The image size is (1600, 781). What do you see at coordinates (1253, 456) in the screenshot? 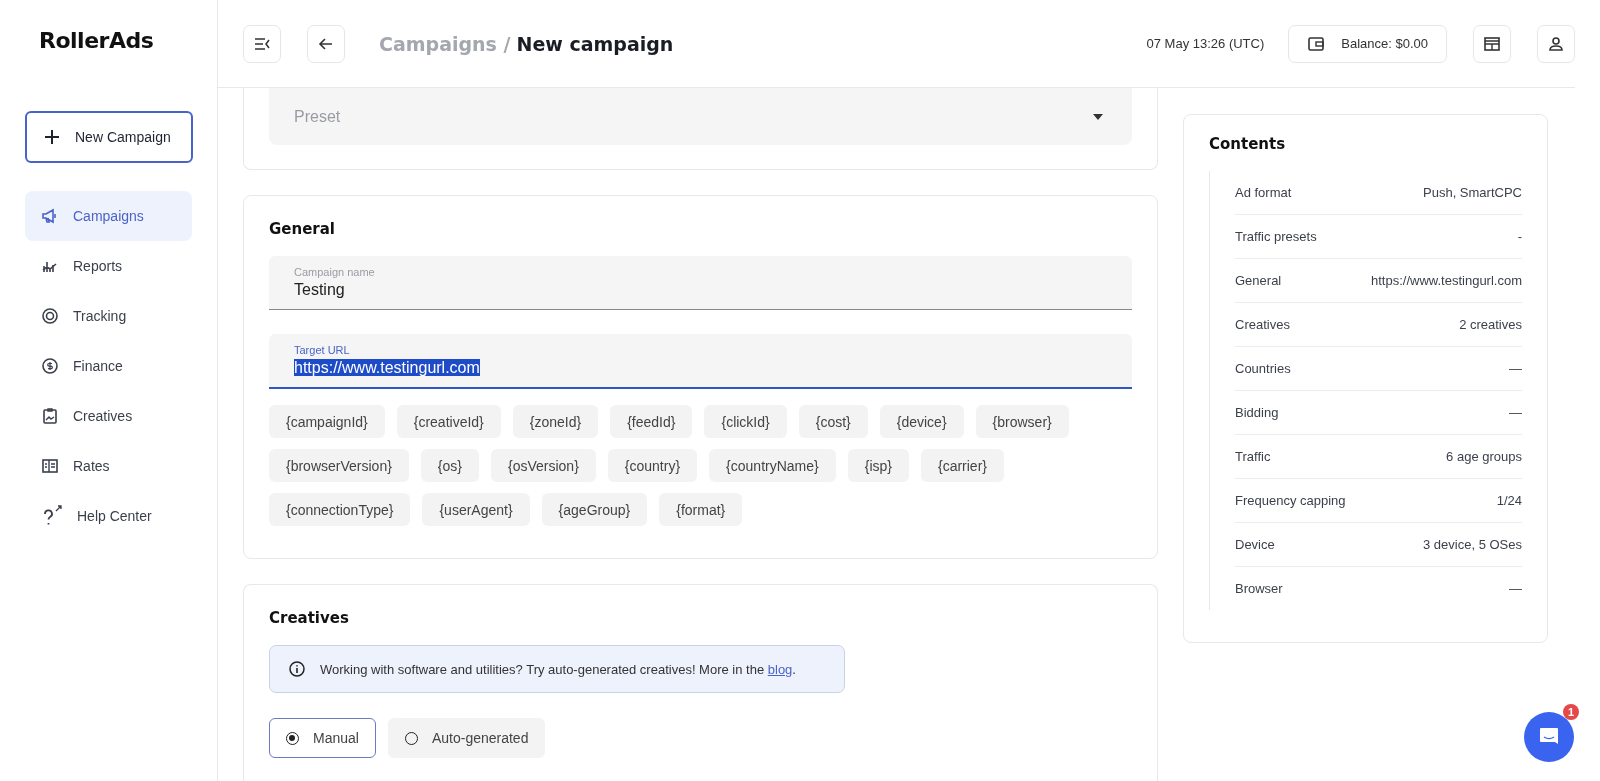
I see `contents-label: Traffic` at bounding box center [1253, 456].